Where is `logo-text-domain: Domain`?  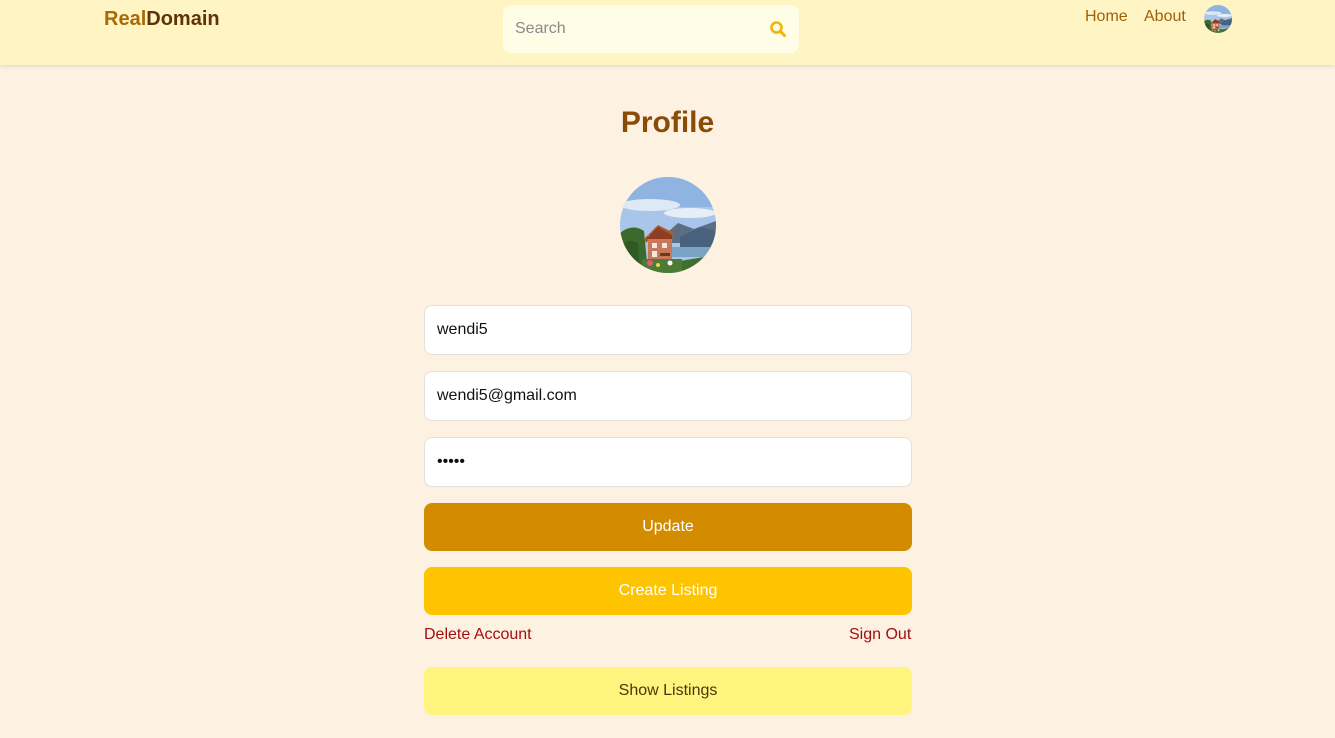
logo-text-domain: Domain is located at coordinates (183, 19).